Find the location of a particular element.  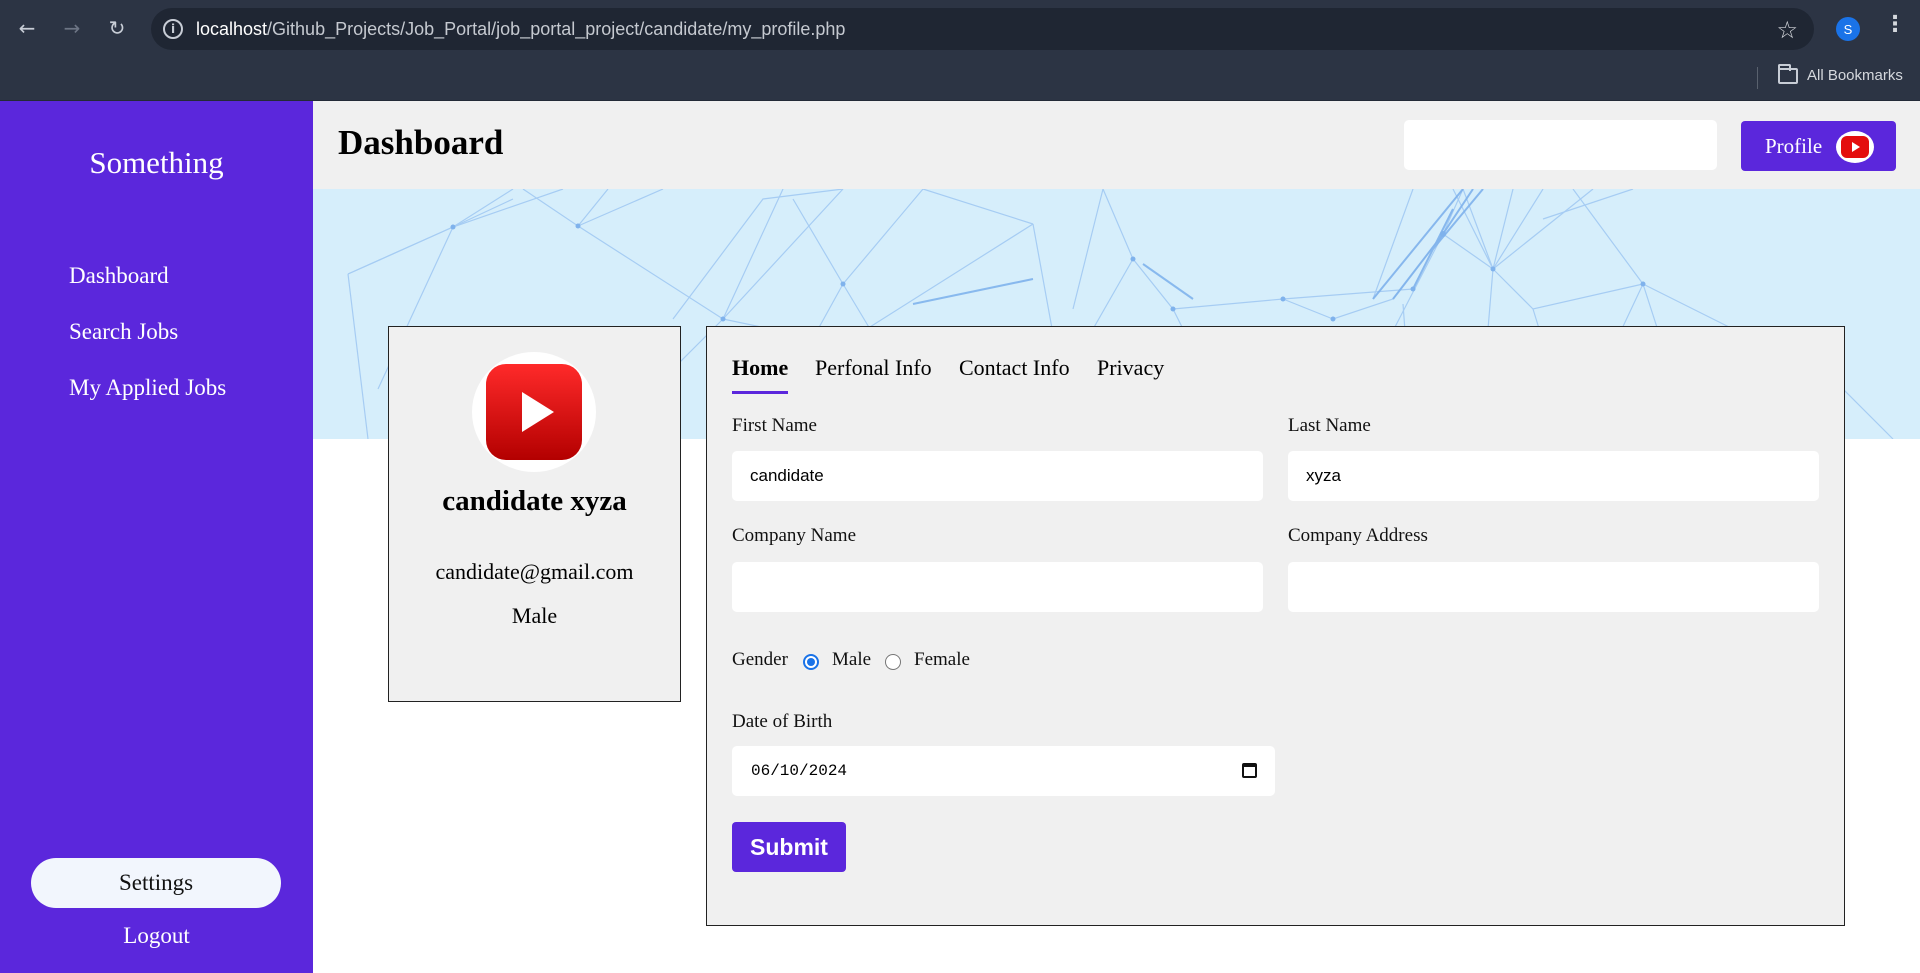

gender-female-radio is located at coordinates (893, 662).